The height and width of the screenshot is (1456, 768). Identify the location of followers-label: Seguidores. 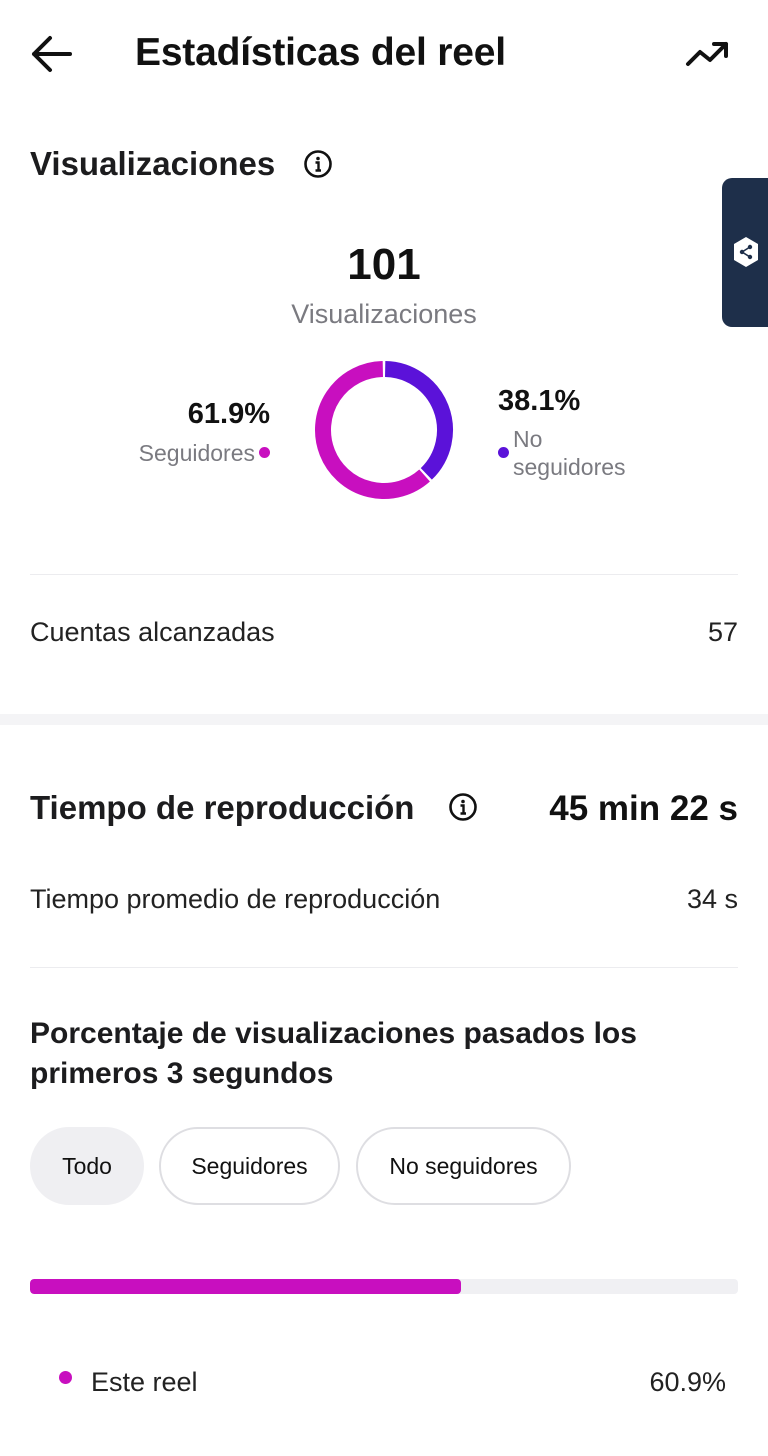
(196, 453).